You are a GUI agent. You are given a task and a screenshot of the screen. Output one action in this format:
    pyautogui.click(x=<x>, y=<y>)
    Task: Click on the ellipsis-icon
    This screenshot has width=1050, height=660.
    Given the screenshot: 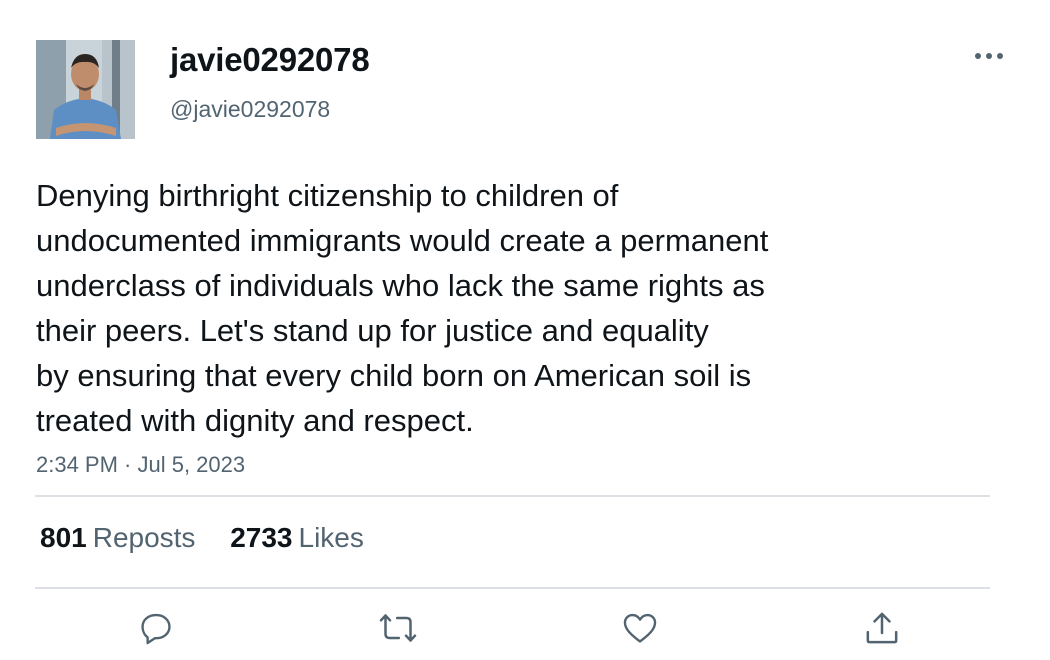 What is the action you would take?
    pyautogui.click(x=989, y=56)
    